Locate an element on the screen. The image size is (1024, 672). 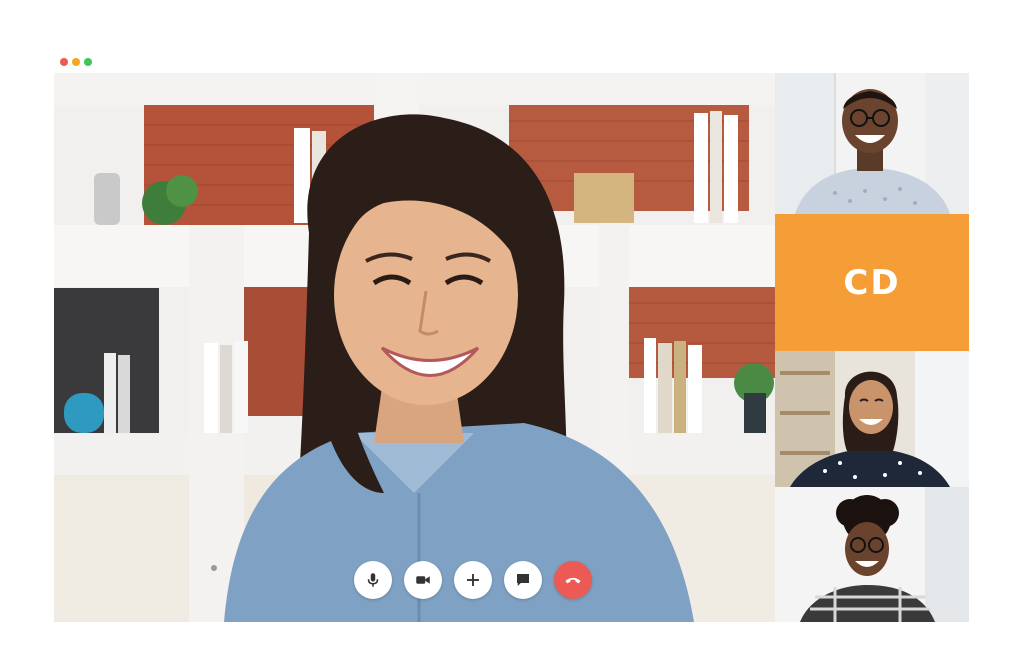
mic-button is located at coordinates (373, 580).